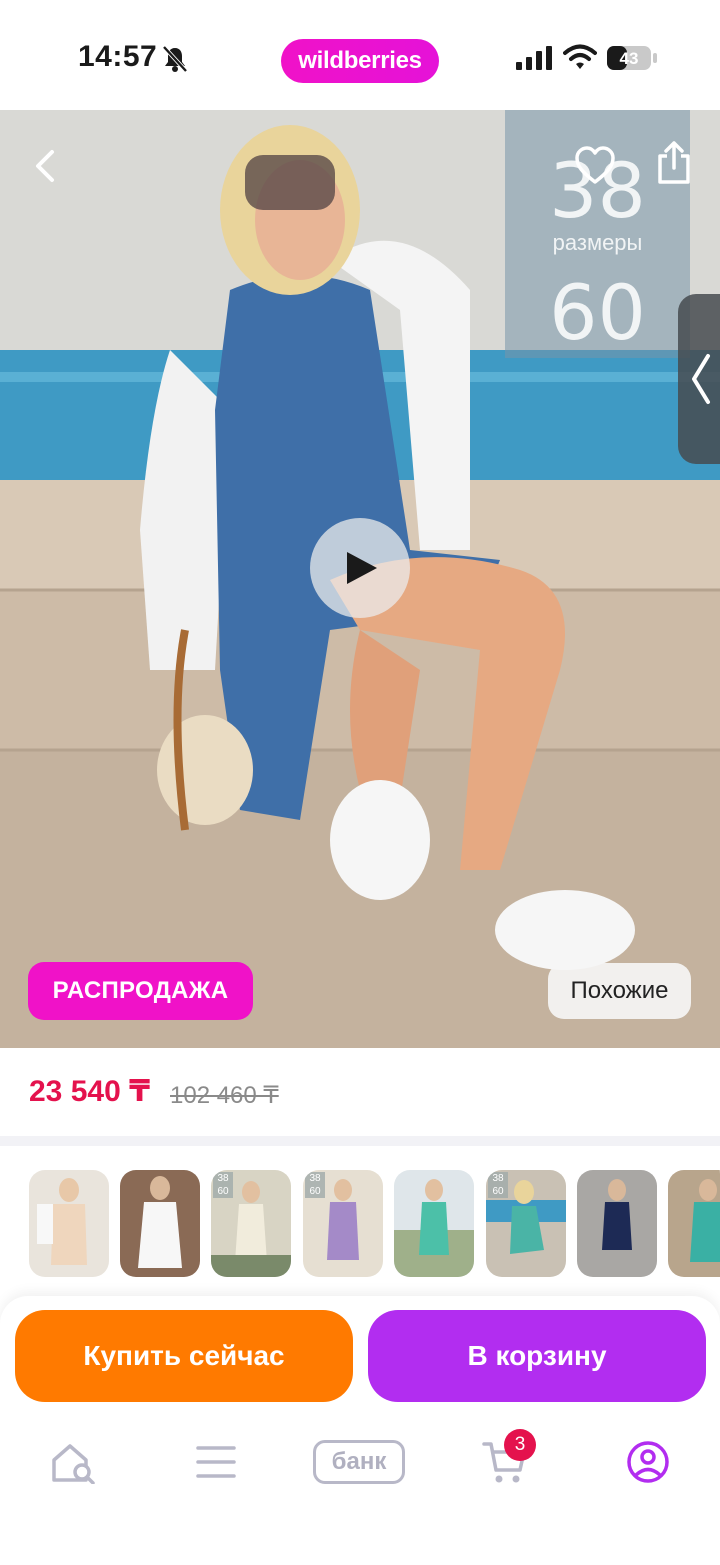 The width and height of the screenshot is (720, 1565). Describe the element at coordinates (360, 1490) in the screenshot. I see `bottom-navigation: банк 3` at that location.